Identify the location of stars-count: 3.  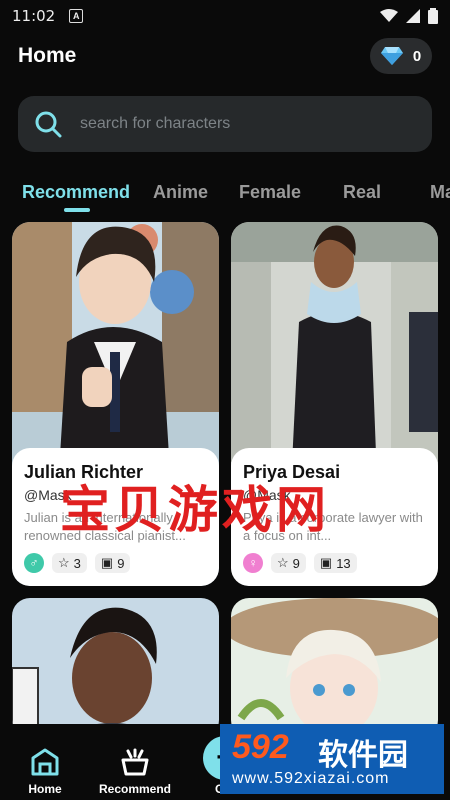
(77, 563).